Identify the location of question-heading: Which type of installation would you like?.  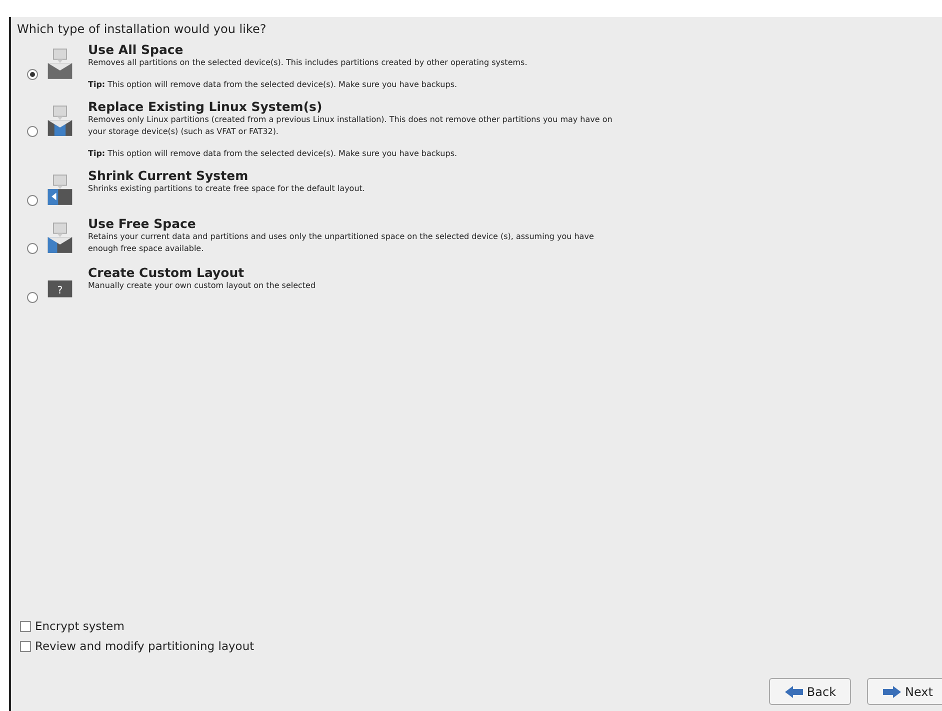
(142, 29).